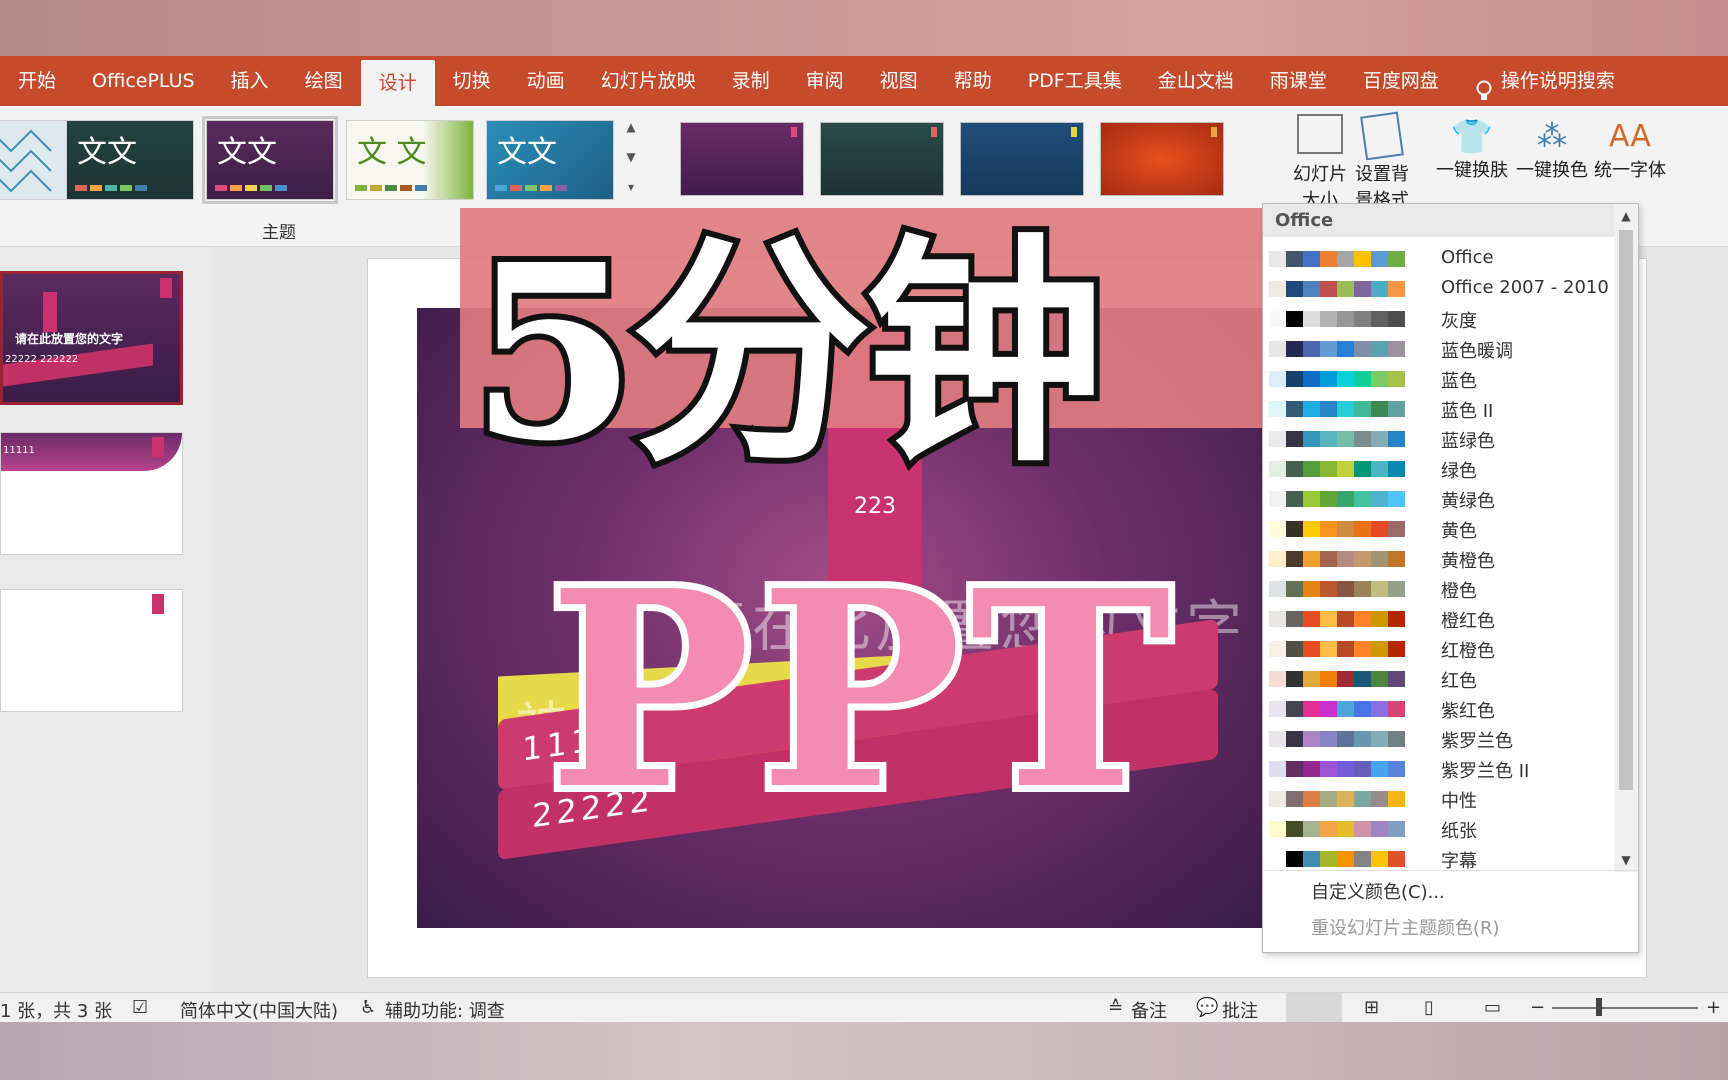 The height and width of the screenshot is (1080, 1728). I want to click on slide-thumbnail-1: 请在此放置您的文字 22222 222222, so click(91, 338).